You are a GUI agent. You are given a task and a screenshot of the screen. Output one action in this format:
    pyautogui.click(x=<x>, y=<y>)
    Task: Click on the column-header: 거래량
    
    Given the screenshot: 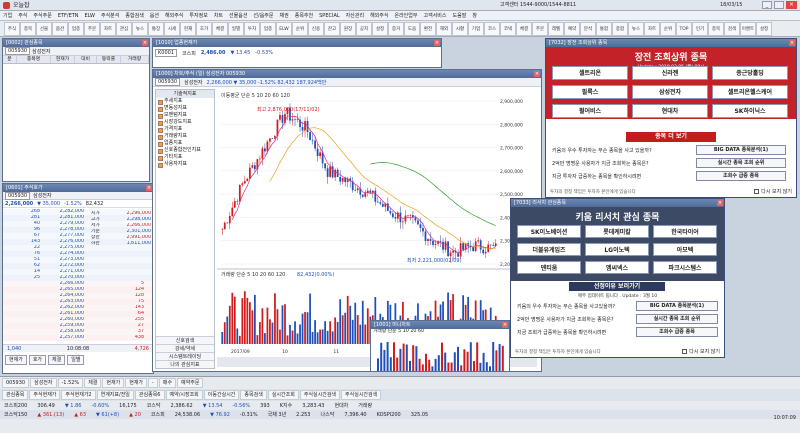 What is the action you would take?
    pyautogui.click(x=135, y=59)
    